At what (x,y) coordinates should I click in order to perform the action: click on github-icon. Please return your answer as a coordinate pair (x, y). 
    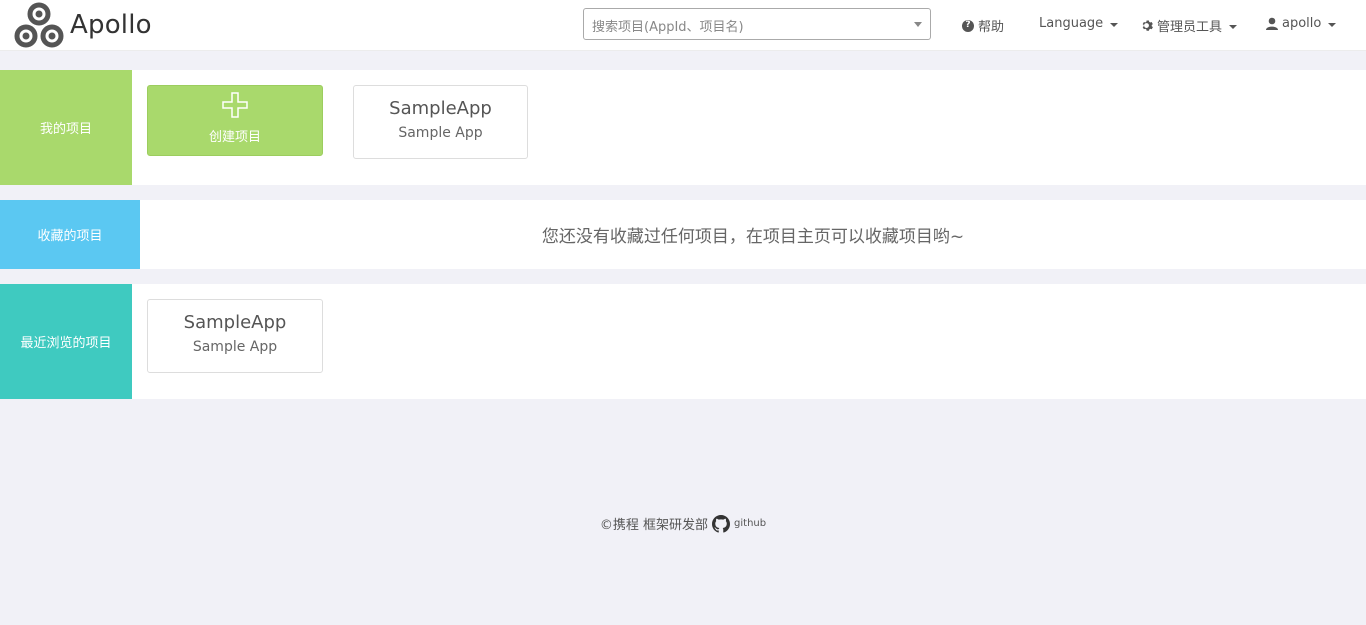
    Looking at the image, I should click on (721, 523).